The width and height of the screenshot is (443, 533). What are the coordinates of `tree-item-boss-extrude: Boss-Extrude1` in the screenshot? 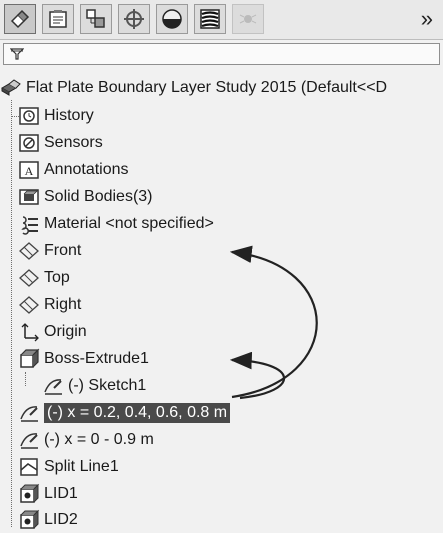 It's located at (74, 359).